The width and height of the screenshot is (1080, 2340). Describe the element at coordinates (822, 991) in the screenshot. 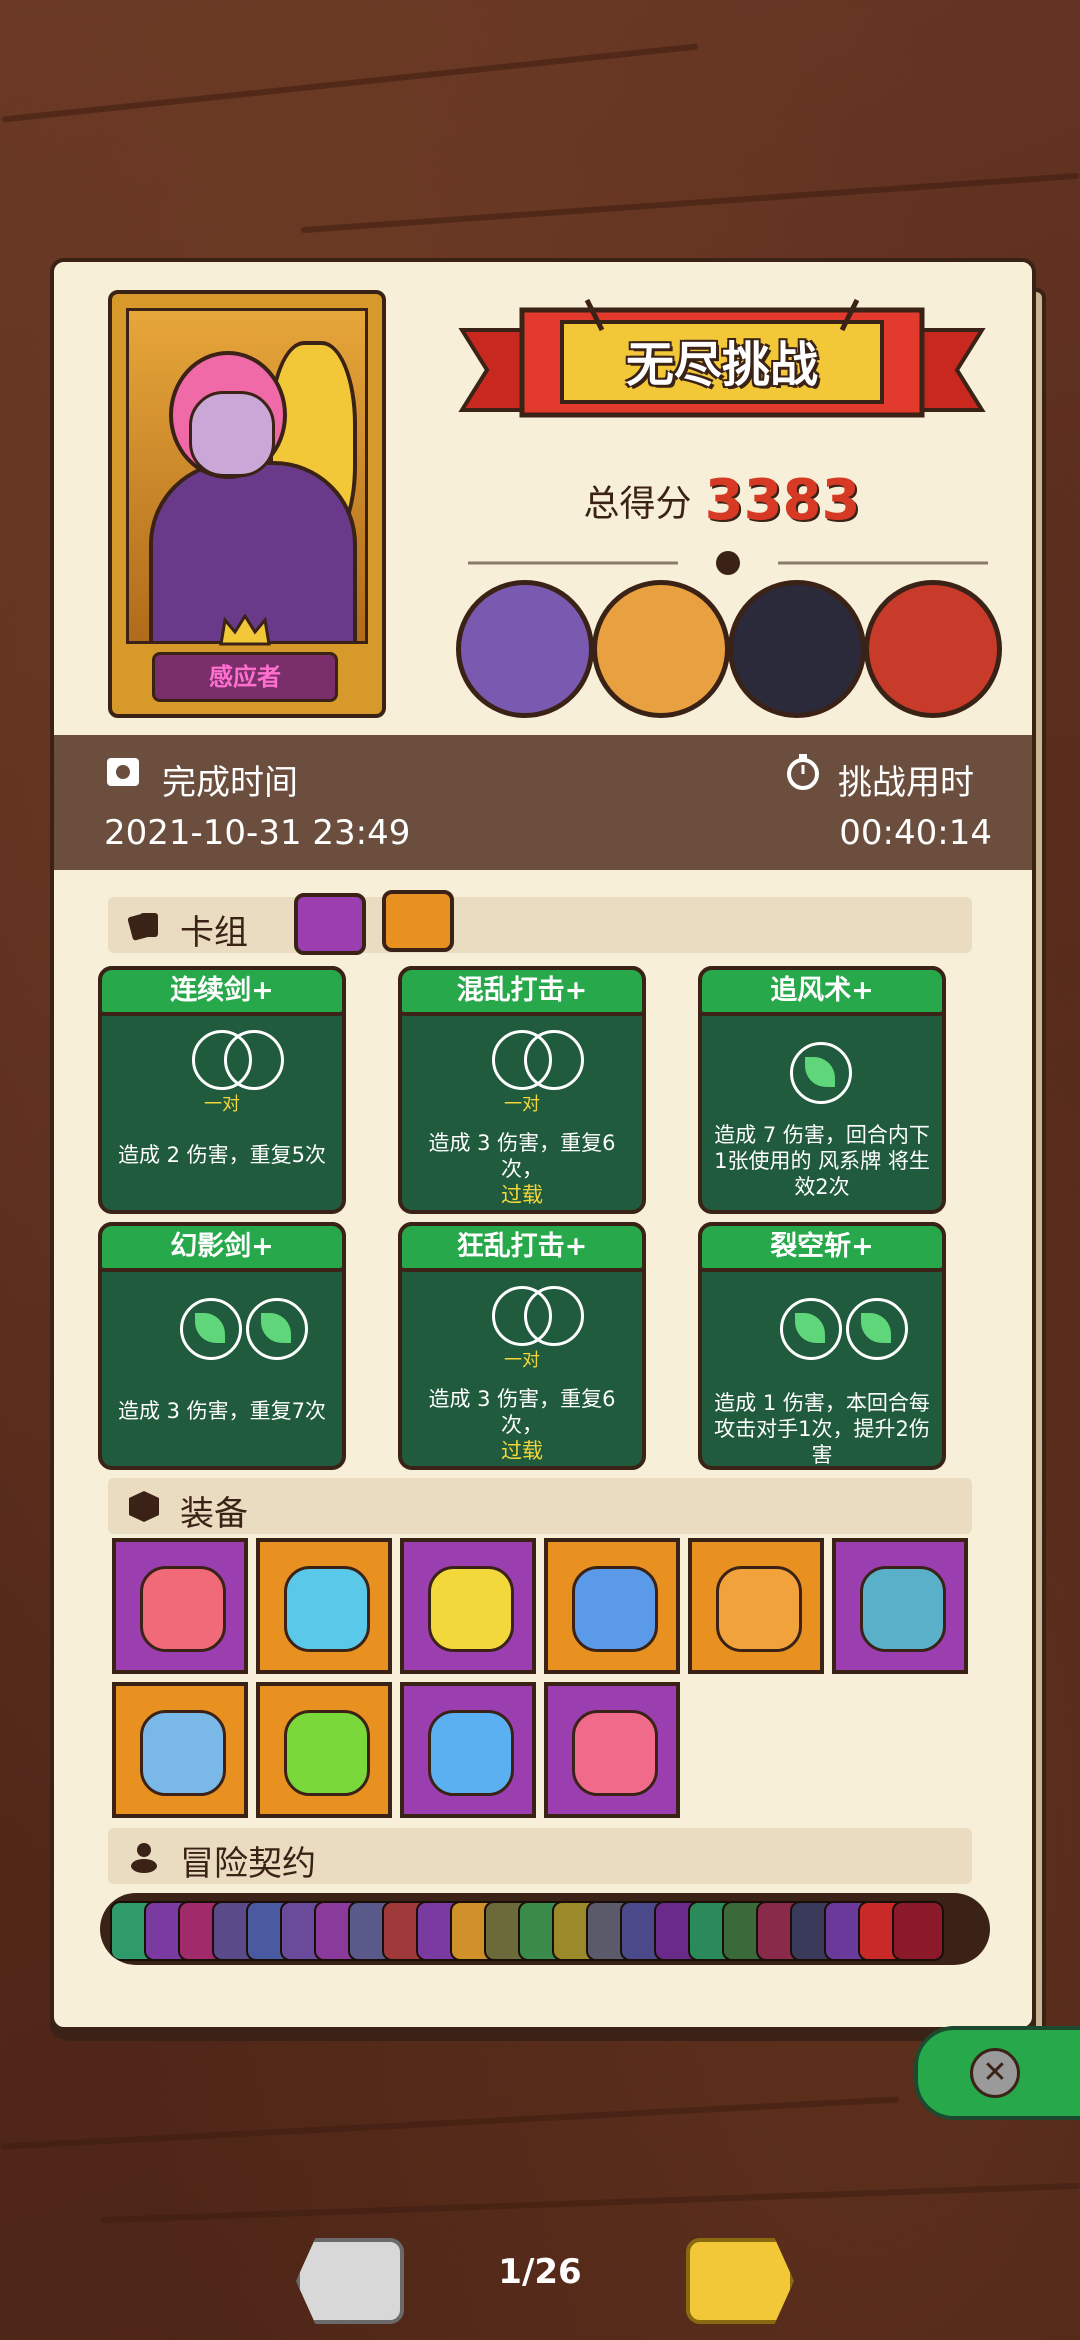

I see `card-name: 追风术+` at that location.